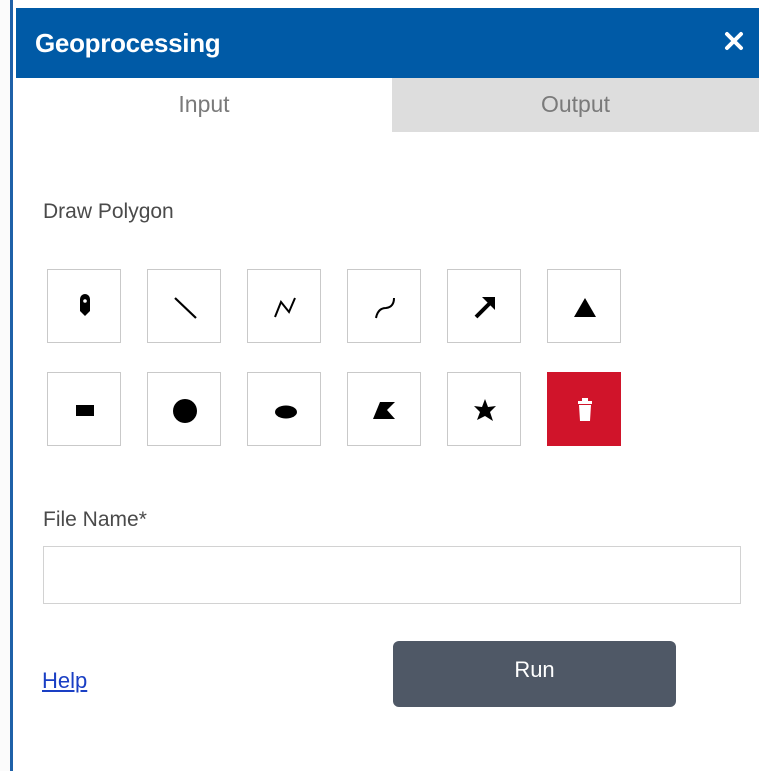 This screenshot has width=759, height=771. I want to click on close-icon, so click(734, 41).